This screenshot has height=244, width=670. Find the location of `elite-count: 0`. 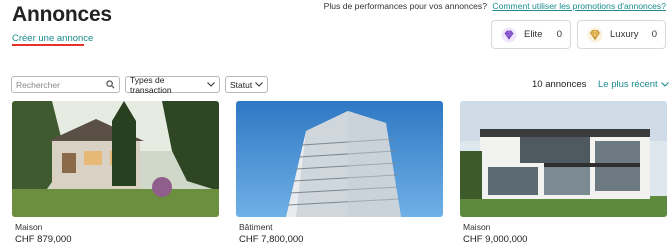

elite-count: 0 is located at coordinates (559, 34).